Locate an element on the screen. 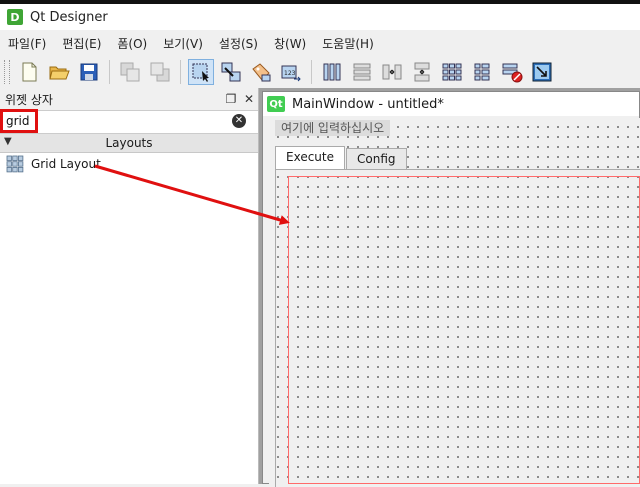 The image size is (640, 487). save-button is located at coordinates (89, 72).